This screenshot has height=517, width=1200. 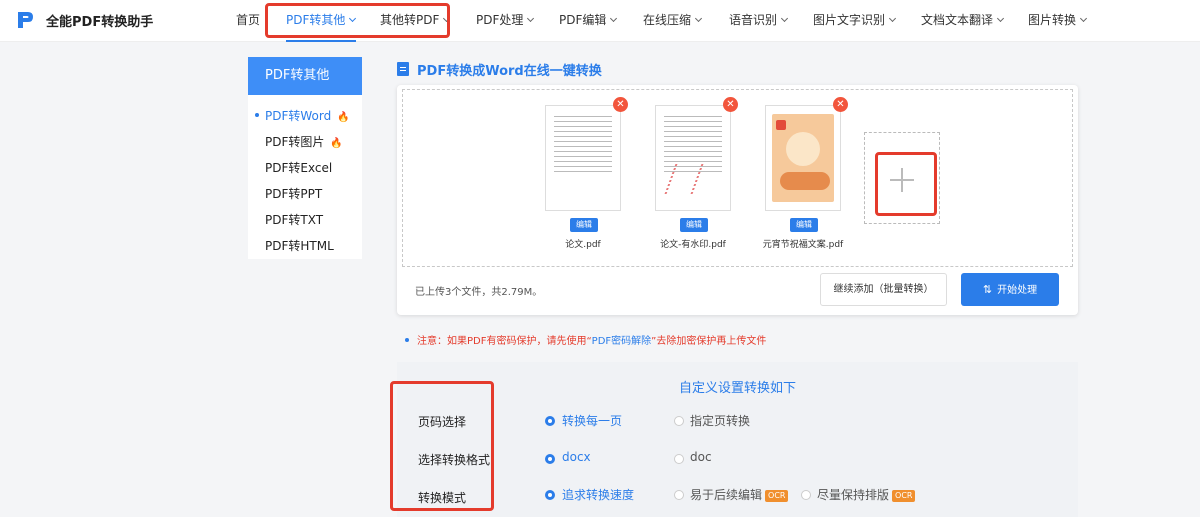 What do you see at coordinates (987, 289) in the screenshot?
I see `swap-icon: ⇅` at bounding box center [987, 289].